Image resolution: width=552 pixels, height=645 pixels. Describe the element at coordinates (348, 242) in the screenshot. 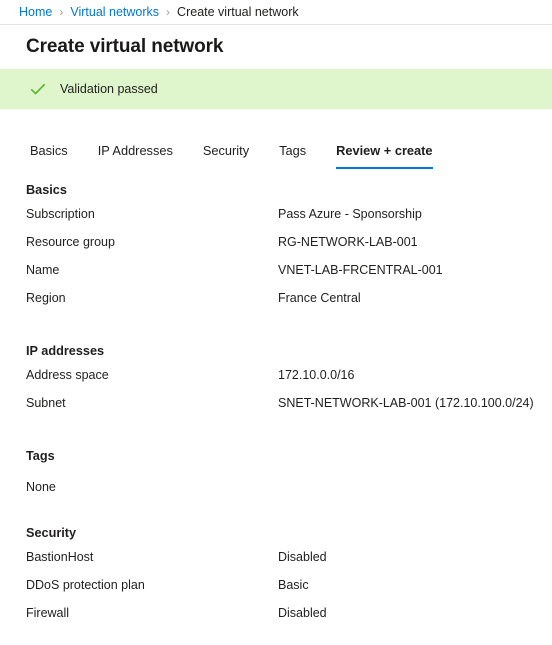

I see `summary-value: RG-NETWORK-LAB-001` at that location.